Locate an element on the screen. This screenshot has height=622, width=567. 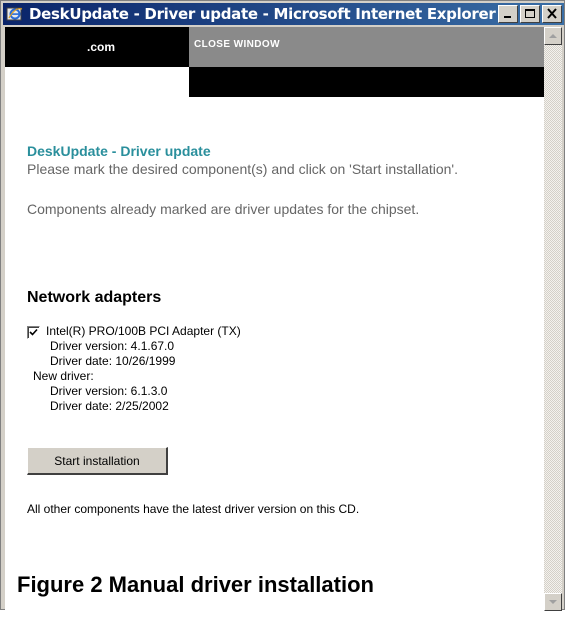
maximize-icon is located at coordinates (530, 13).